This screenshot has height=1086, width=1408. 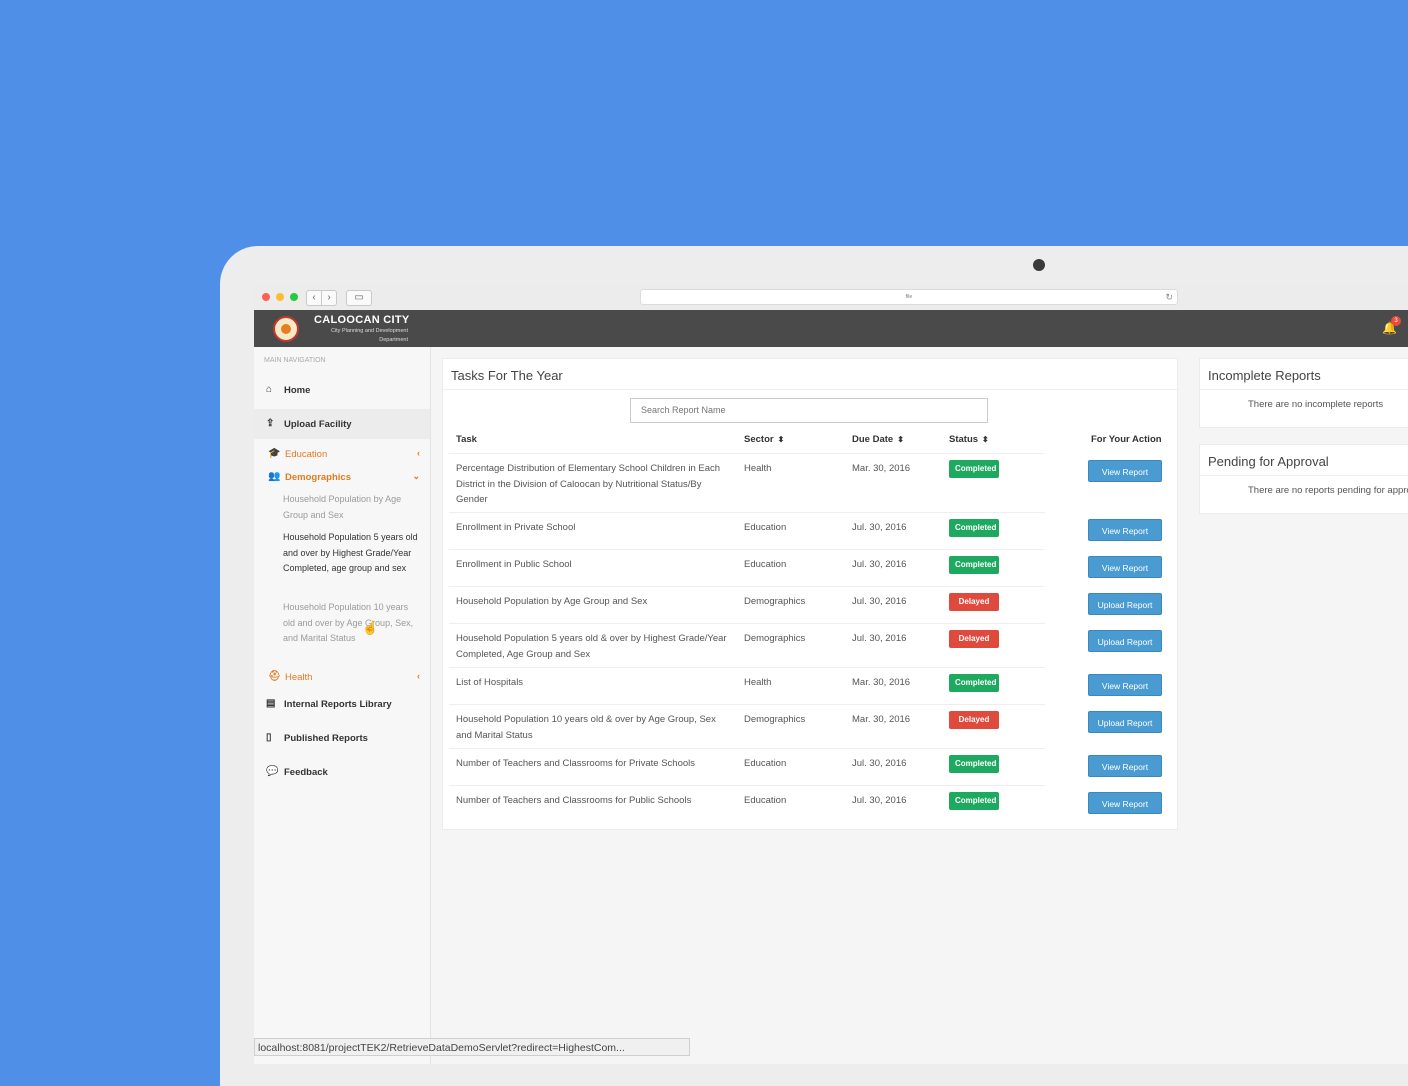 What do you see at coordinates (490, 682) in the screenshot?
I see `task-name: List of Hospitals` at bounding box center [490, 682].